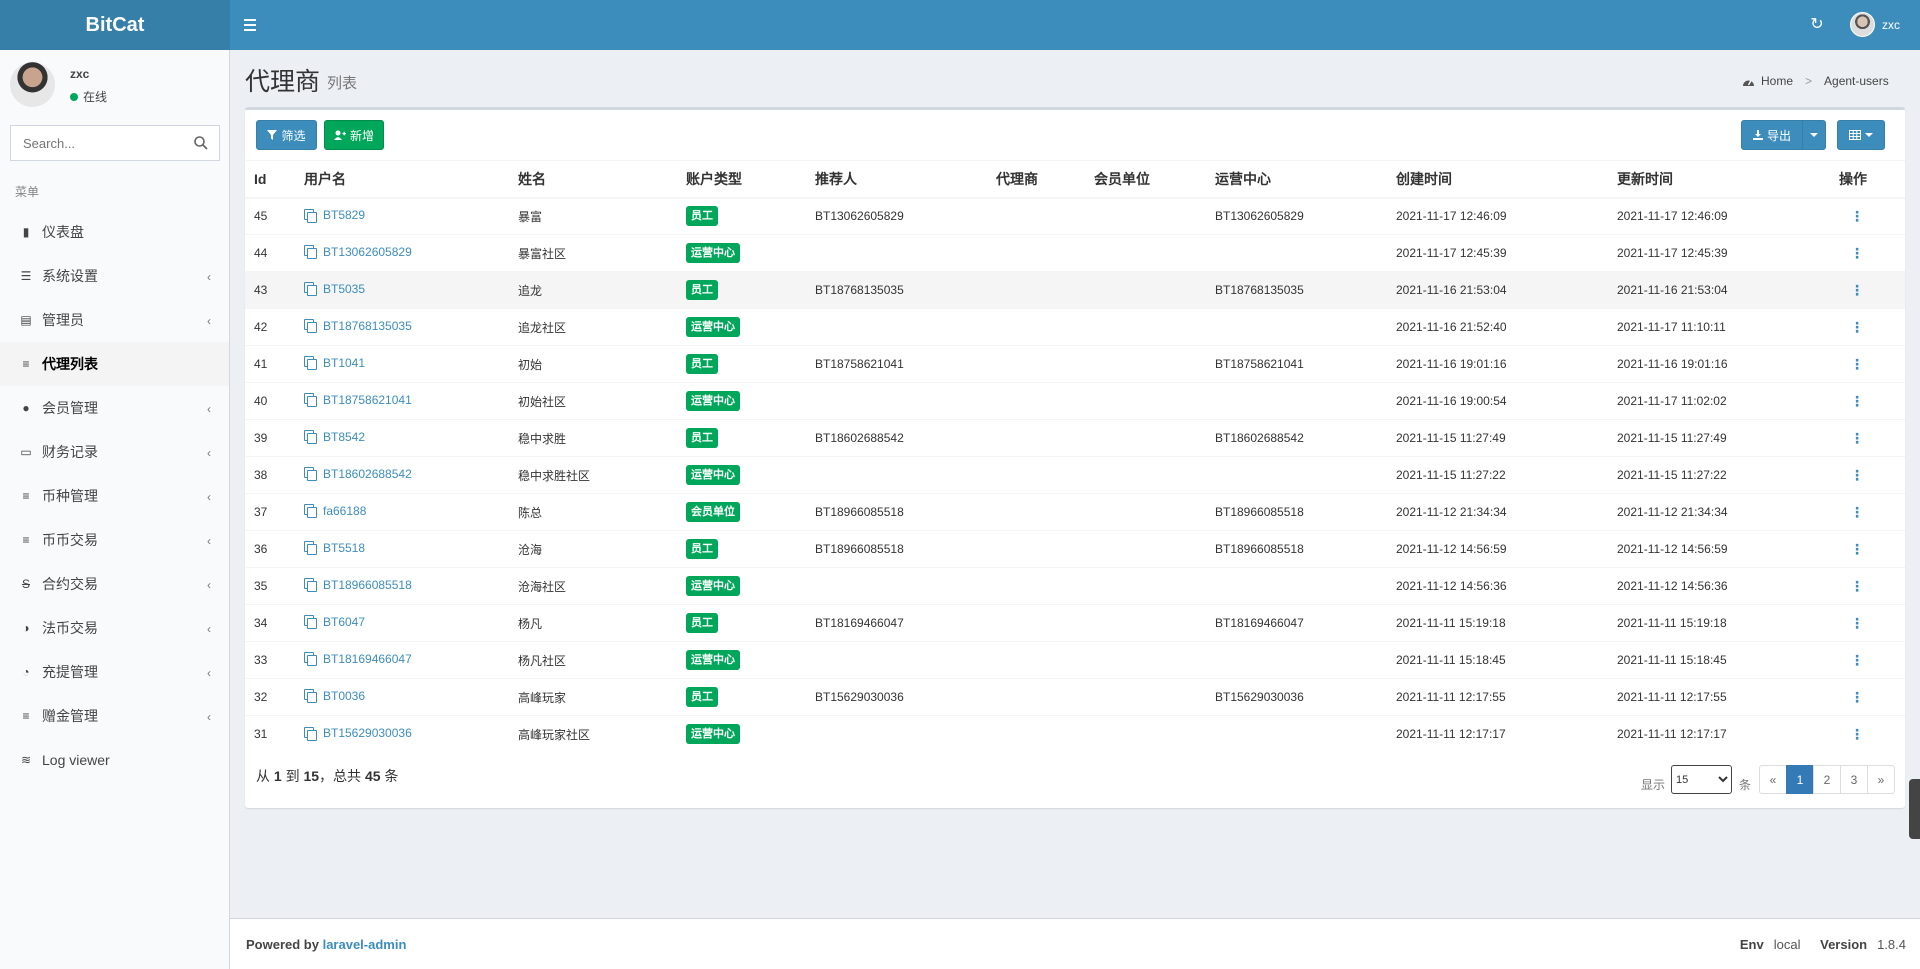  What do you see at coordinates (358, 474) in the screenshot?
I see `username-link: BT18602688542` at bounding box center [358, 474].